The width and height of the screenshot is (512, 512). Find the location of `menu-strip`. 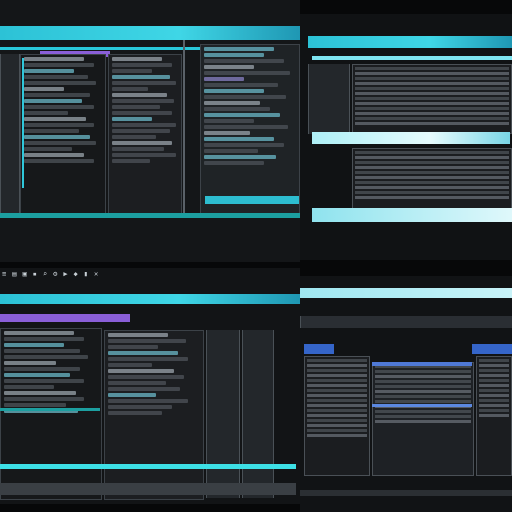

menu-strip is located at coordinates (406, 322).